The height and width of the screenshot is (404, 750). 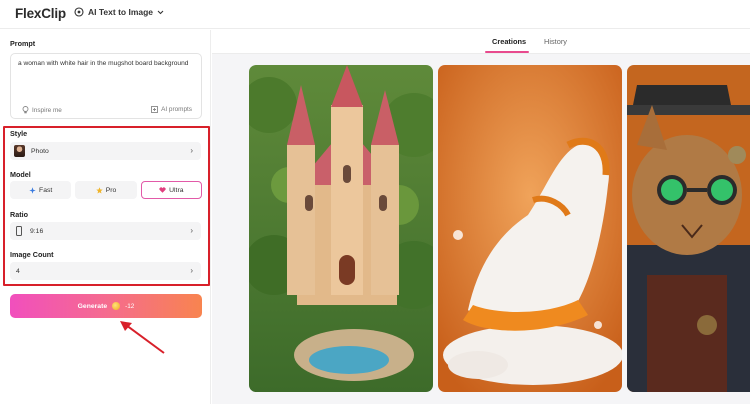 I want to click on ai-image-icon, so click(x=79, y=12).